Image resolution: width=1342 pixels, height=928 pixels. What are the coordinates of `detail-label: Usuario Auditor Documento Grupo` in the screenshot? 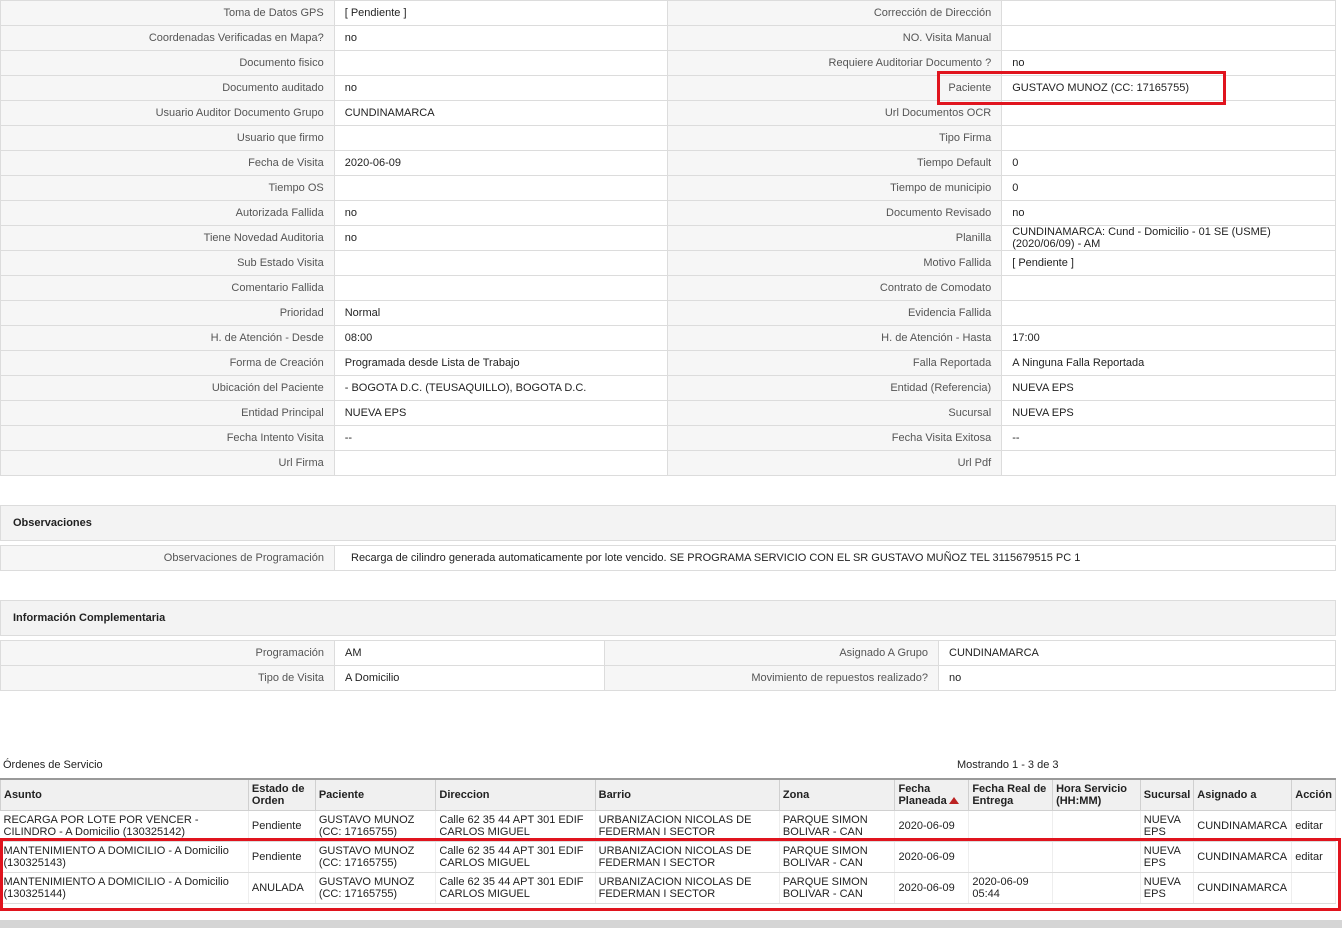 It's located at (167, 113).